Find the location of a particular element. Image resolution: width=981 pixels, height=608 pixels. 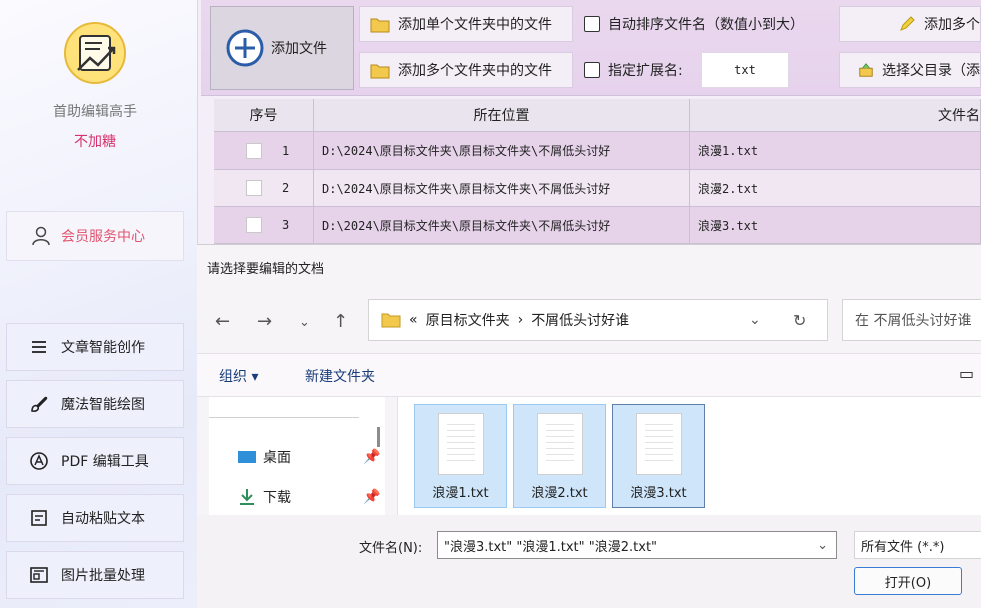

header-no: 序号 is located at coordinates (264, 115).